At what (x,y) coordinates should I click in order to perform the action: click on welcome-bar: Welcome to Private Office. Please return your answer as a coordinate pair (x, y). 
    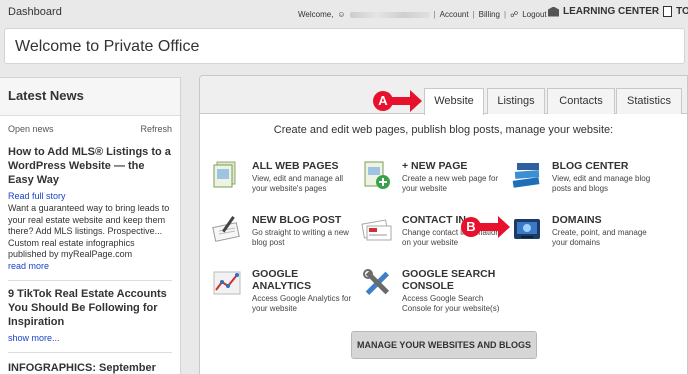
    Looking at the image, I should click on (344, 46).